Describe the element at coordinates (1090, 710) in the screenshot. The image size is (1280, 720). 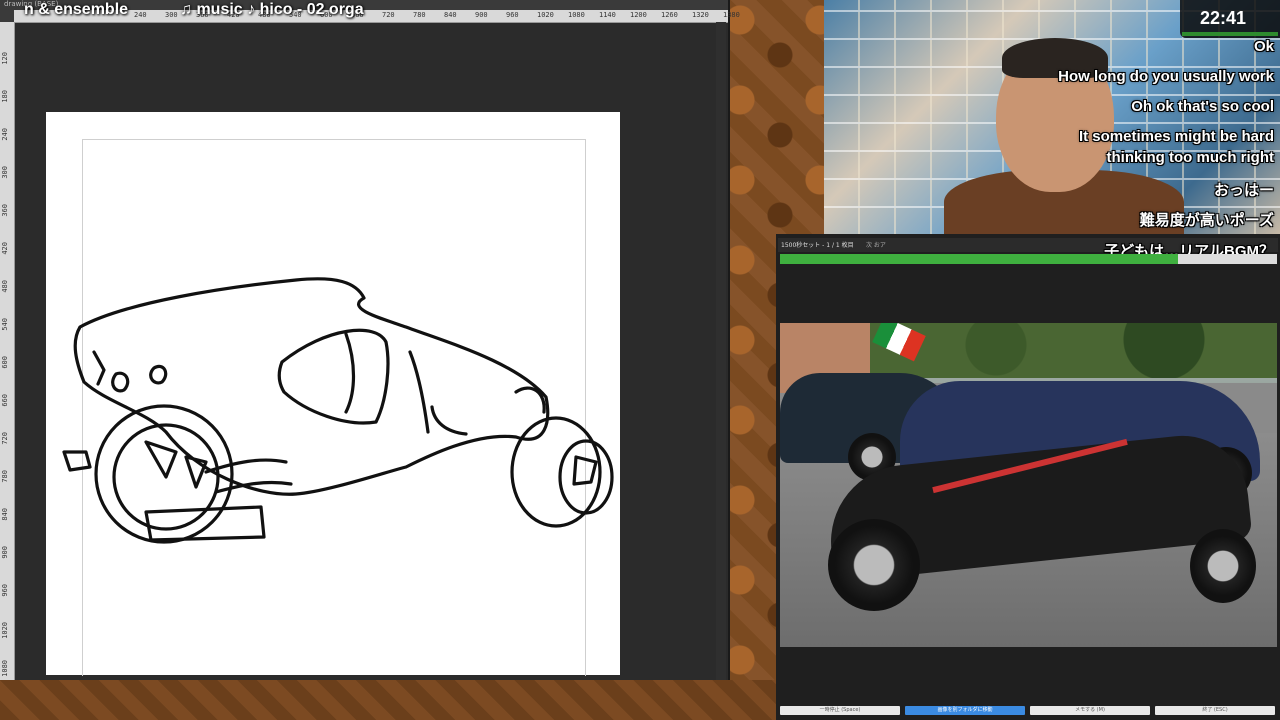
I see `memo-button: メモする (M)` at that location.